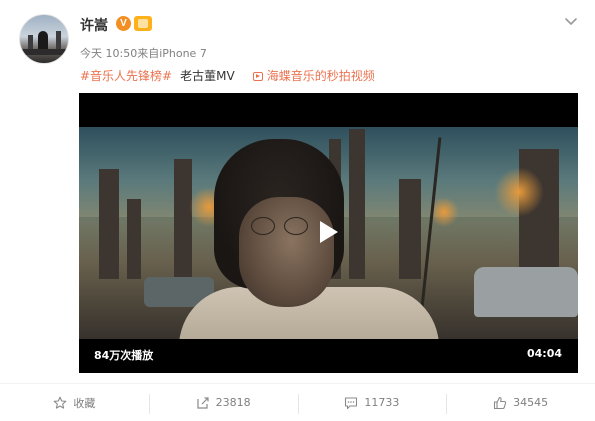  What do you see at coordinates (351, 402) in the screenshot?
I see `comment-icon` at bounding box center [351, 402].